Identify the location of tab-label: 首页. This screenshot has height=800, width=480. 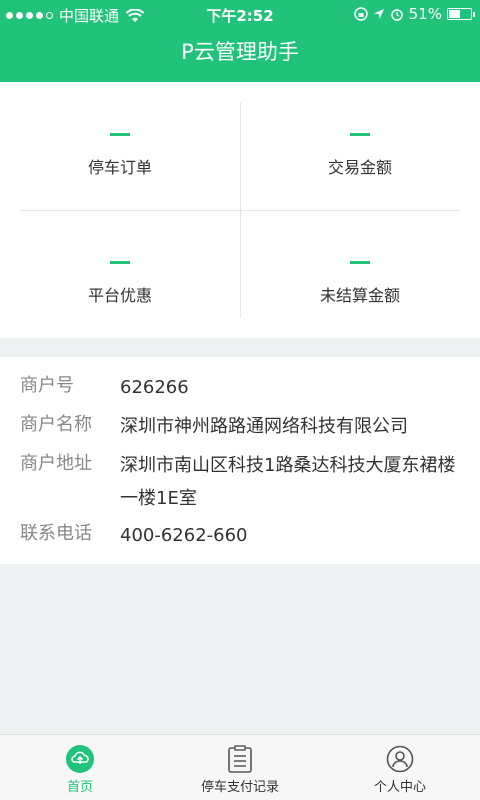
(79, 787).